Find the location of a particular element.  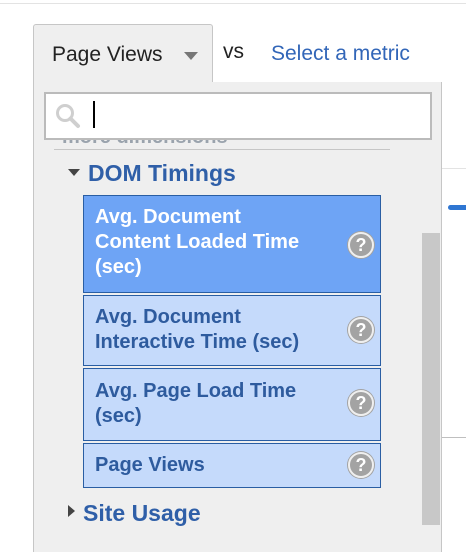

triangle-down-icon is located at coordinates (74, 172).